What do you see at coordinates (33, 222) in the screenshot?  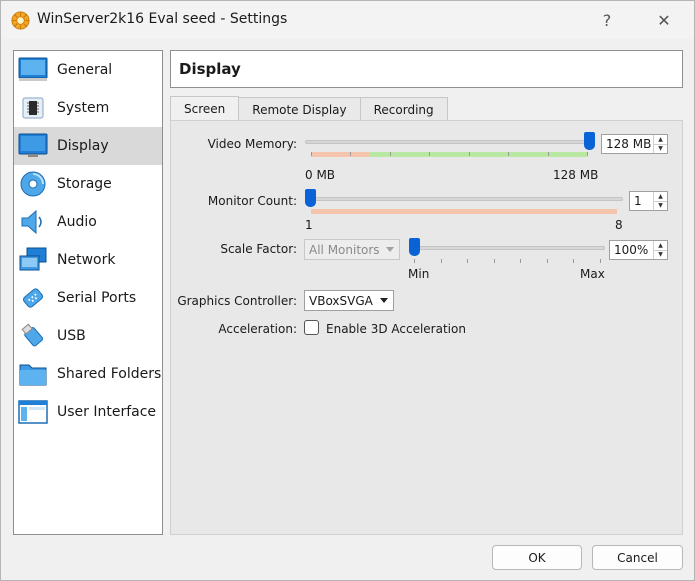 I see `audio-icon` at bounding box center [33, 222].